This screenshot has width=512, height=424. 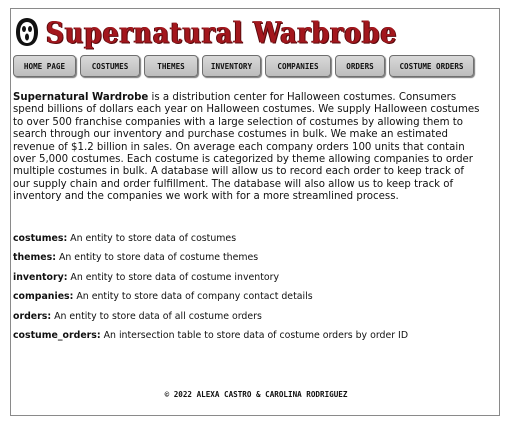 What do you see at coordinates (81, 97) in the screenshot?
I see `brand-name: Supernatural Wardrobe` at bounding box center [81, 97].